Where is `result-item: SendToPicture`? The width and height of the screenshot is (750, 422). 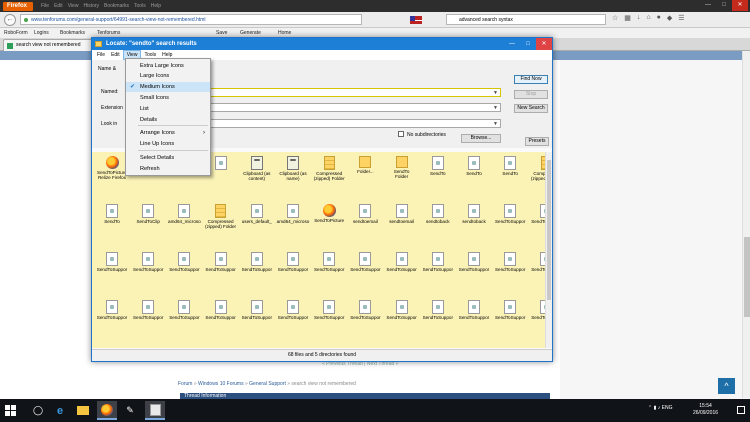 result-item: SendToPicture is located at coordinates (329, 221).